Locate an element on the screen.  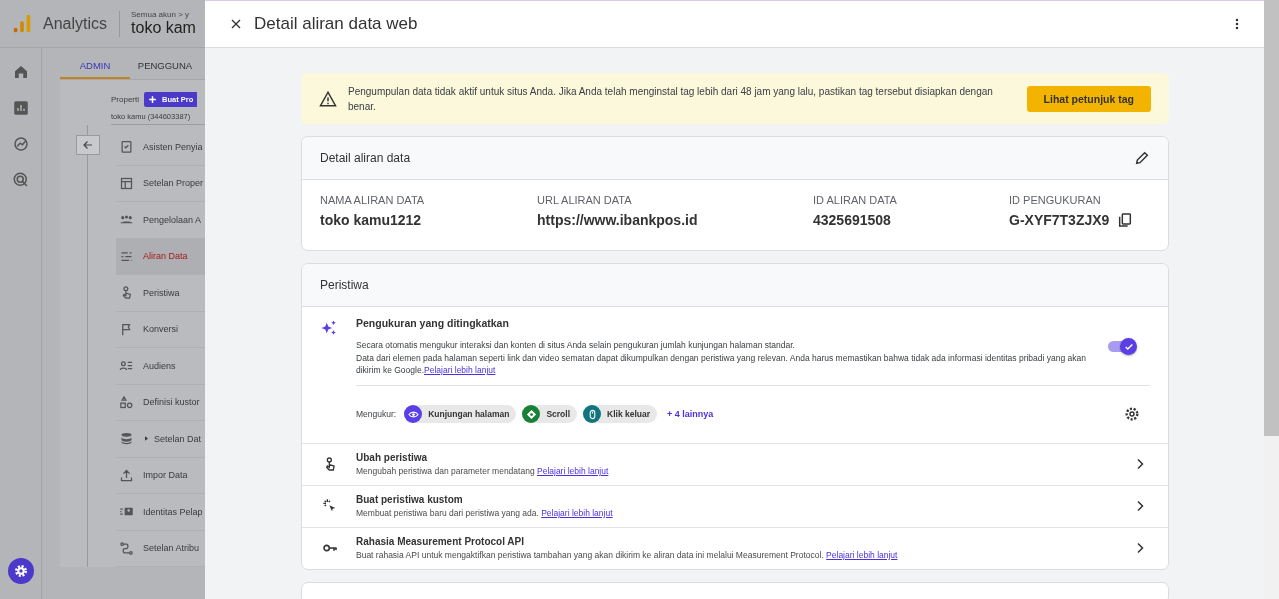
close-button is located at coordinates (236, 24).